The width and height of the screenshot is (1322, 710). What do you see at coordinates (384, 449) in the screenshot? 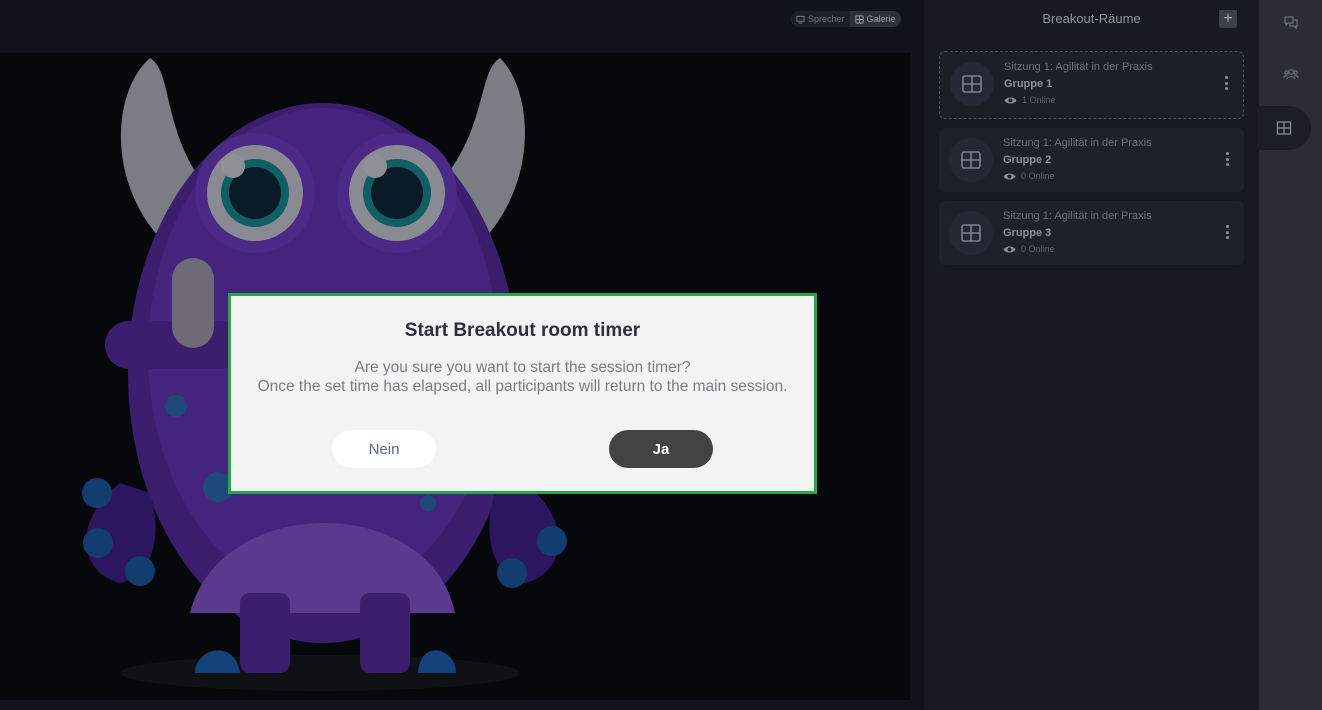
I see `cancel-button: Nein` at bounding box center [384, 449].